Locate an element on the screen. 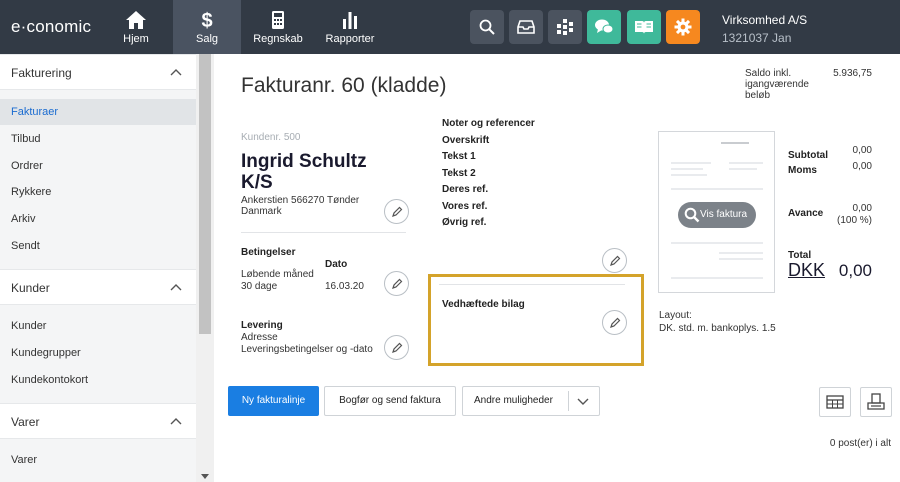 The height and width of the screenshot is (482, 900). notes-title: Noter og referencer is located at coordinates (488, 123).